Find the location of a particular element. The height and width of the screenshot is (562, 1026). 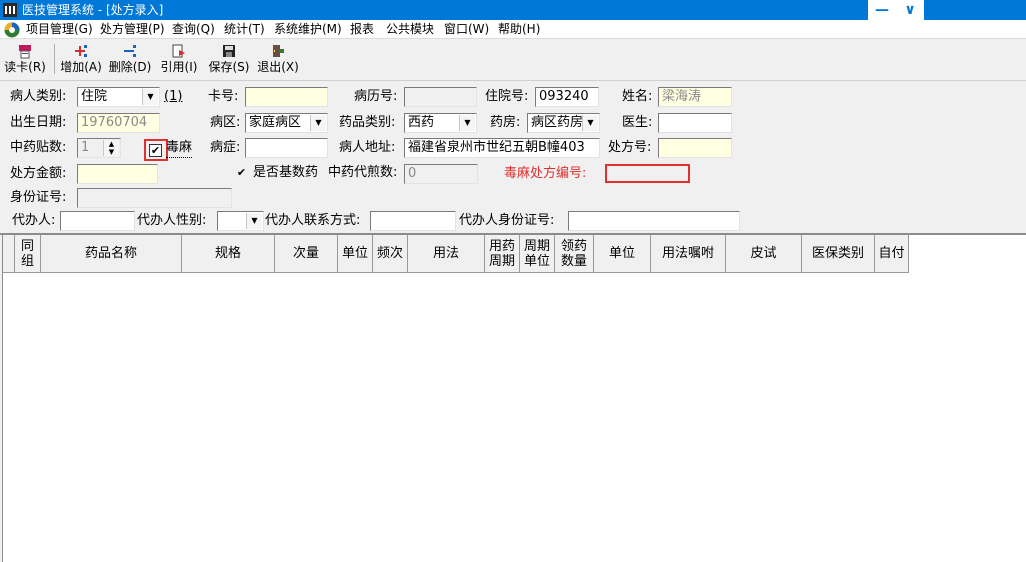

patient-type-code: (1) is located at coordinates (173, 96).